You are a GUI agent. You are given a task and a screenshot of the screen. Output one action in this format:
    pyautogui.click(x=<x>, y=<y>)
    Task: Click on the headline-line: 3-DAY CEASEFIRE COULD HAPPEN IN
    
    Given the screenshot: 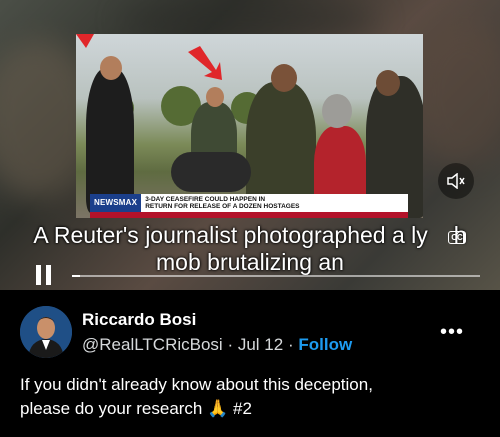 What is the action you would take?
    pyautogui.click(x=205, y=199)
    